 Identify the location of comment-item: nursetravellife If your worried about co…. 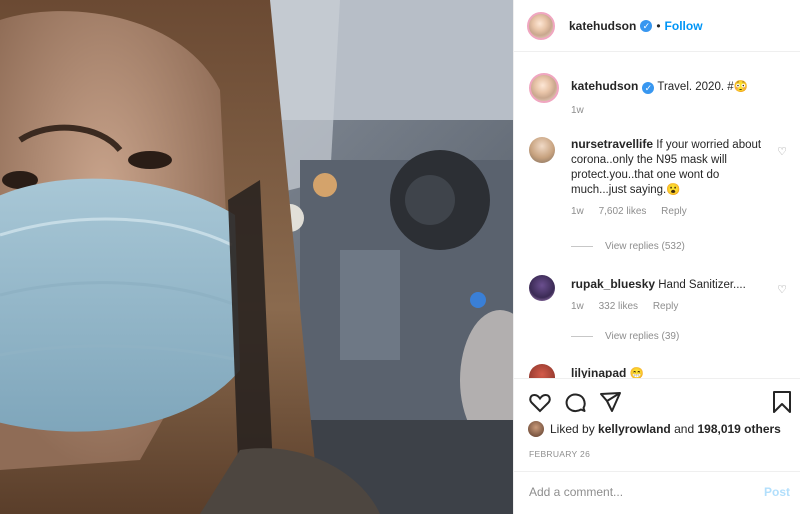
(659, 178).